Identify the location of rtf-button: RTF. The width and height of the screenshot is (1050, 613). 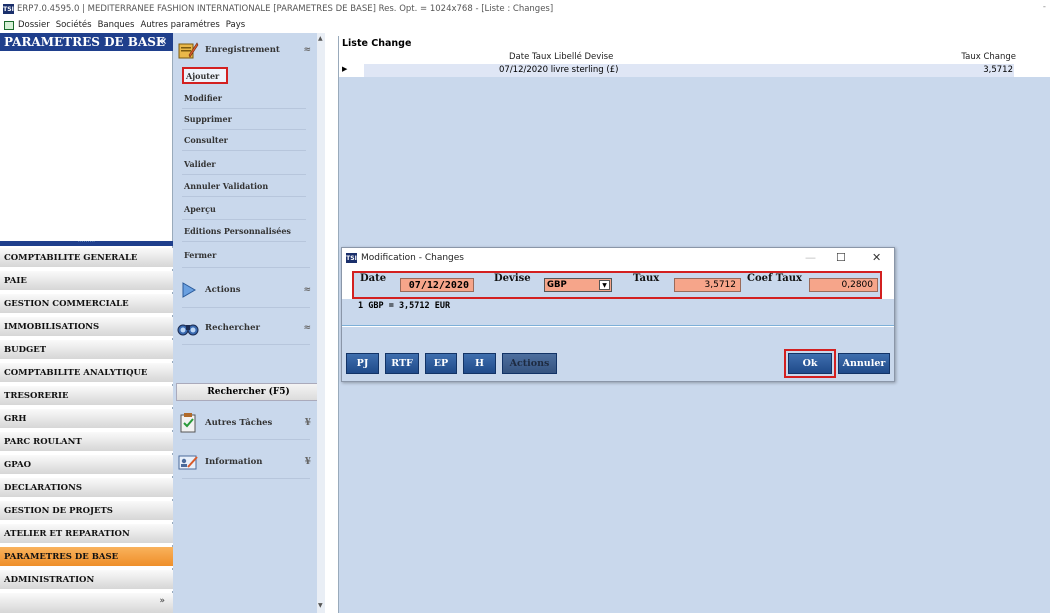
(402, 363).